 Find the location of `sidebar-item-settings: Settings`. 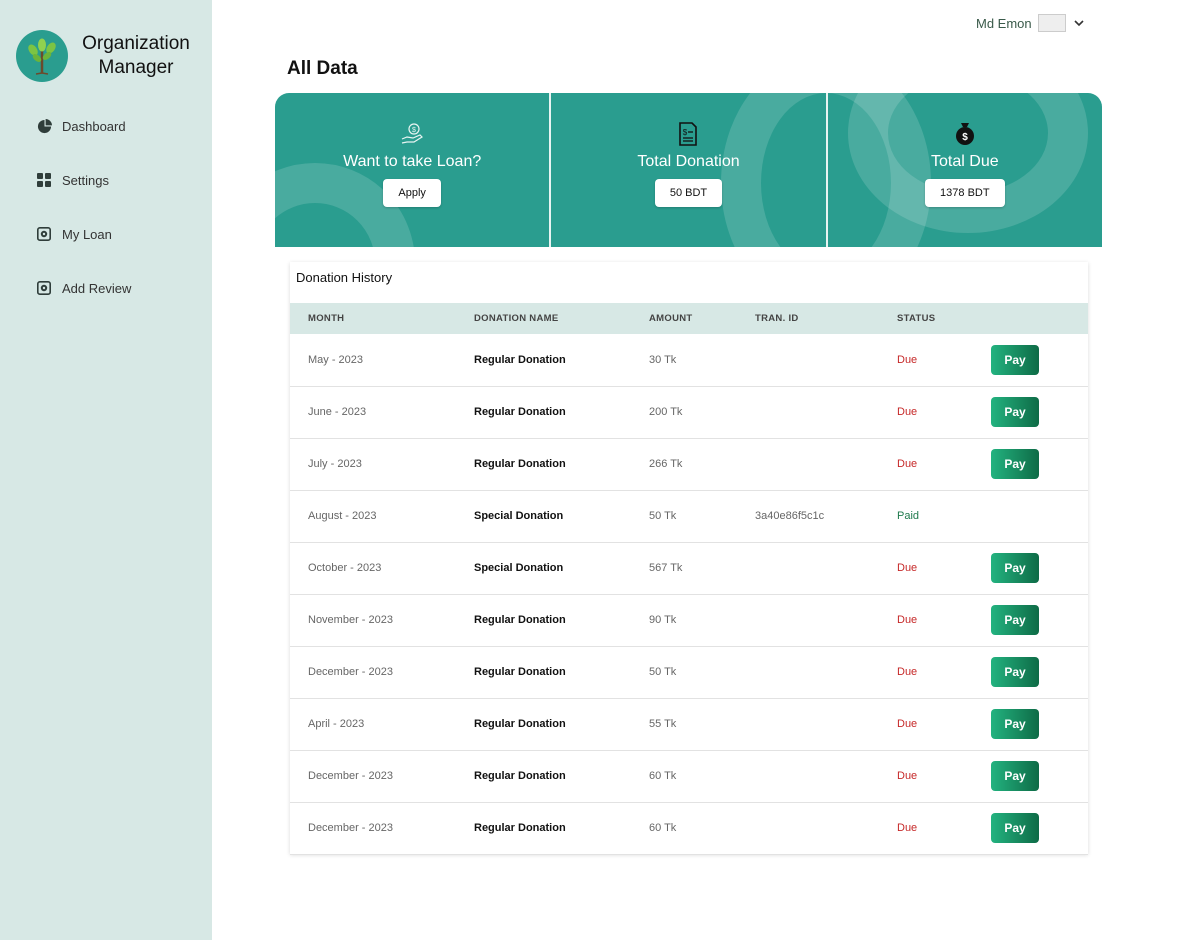

sidebar-item-settings: Settings is located at coordinates (83, 180).